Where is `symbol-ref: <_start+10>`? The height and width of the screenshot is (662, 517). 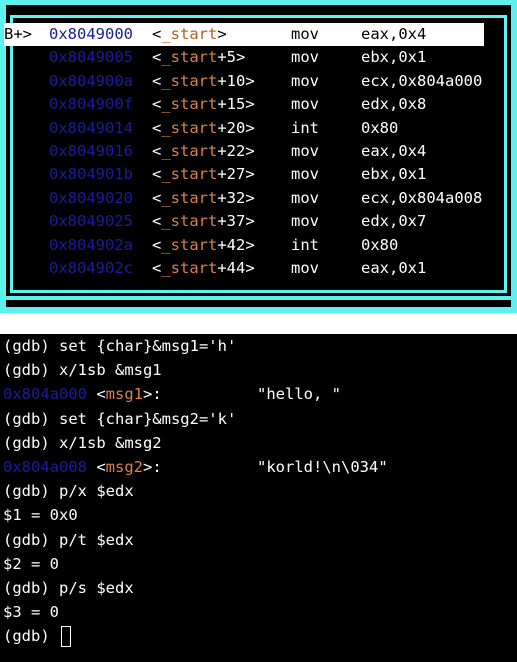
symbol-ref: <_start+10> is located at coordinates (203, 81).